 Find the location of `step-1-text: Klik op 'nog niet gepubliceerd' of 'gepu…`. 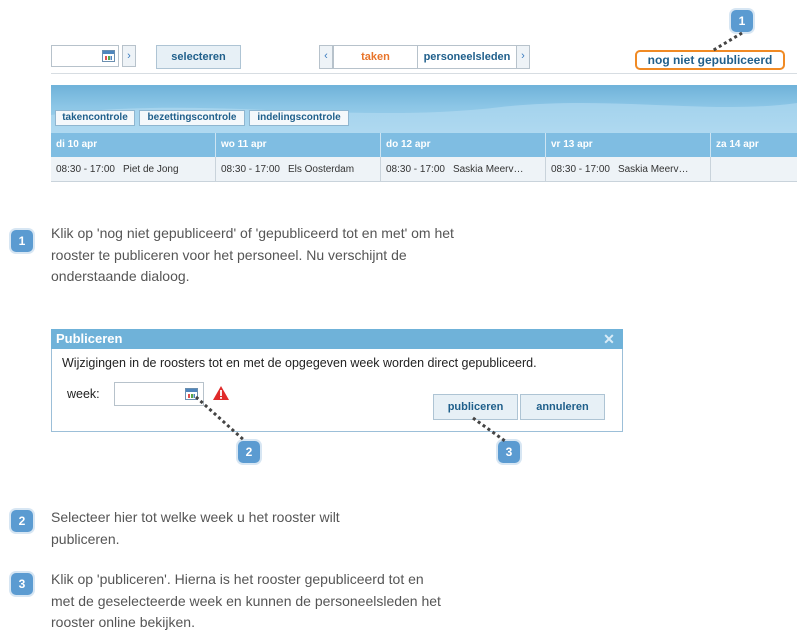

step-1-text: Klik op 'nog niet gepubliceerd' of 'gepu… is located at coordinates (252, 254).